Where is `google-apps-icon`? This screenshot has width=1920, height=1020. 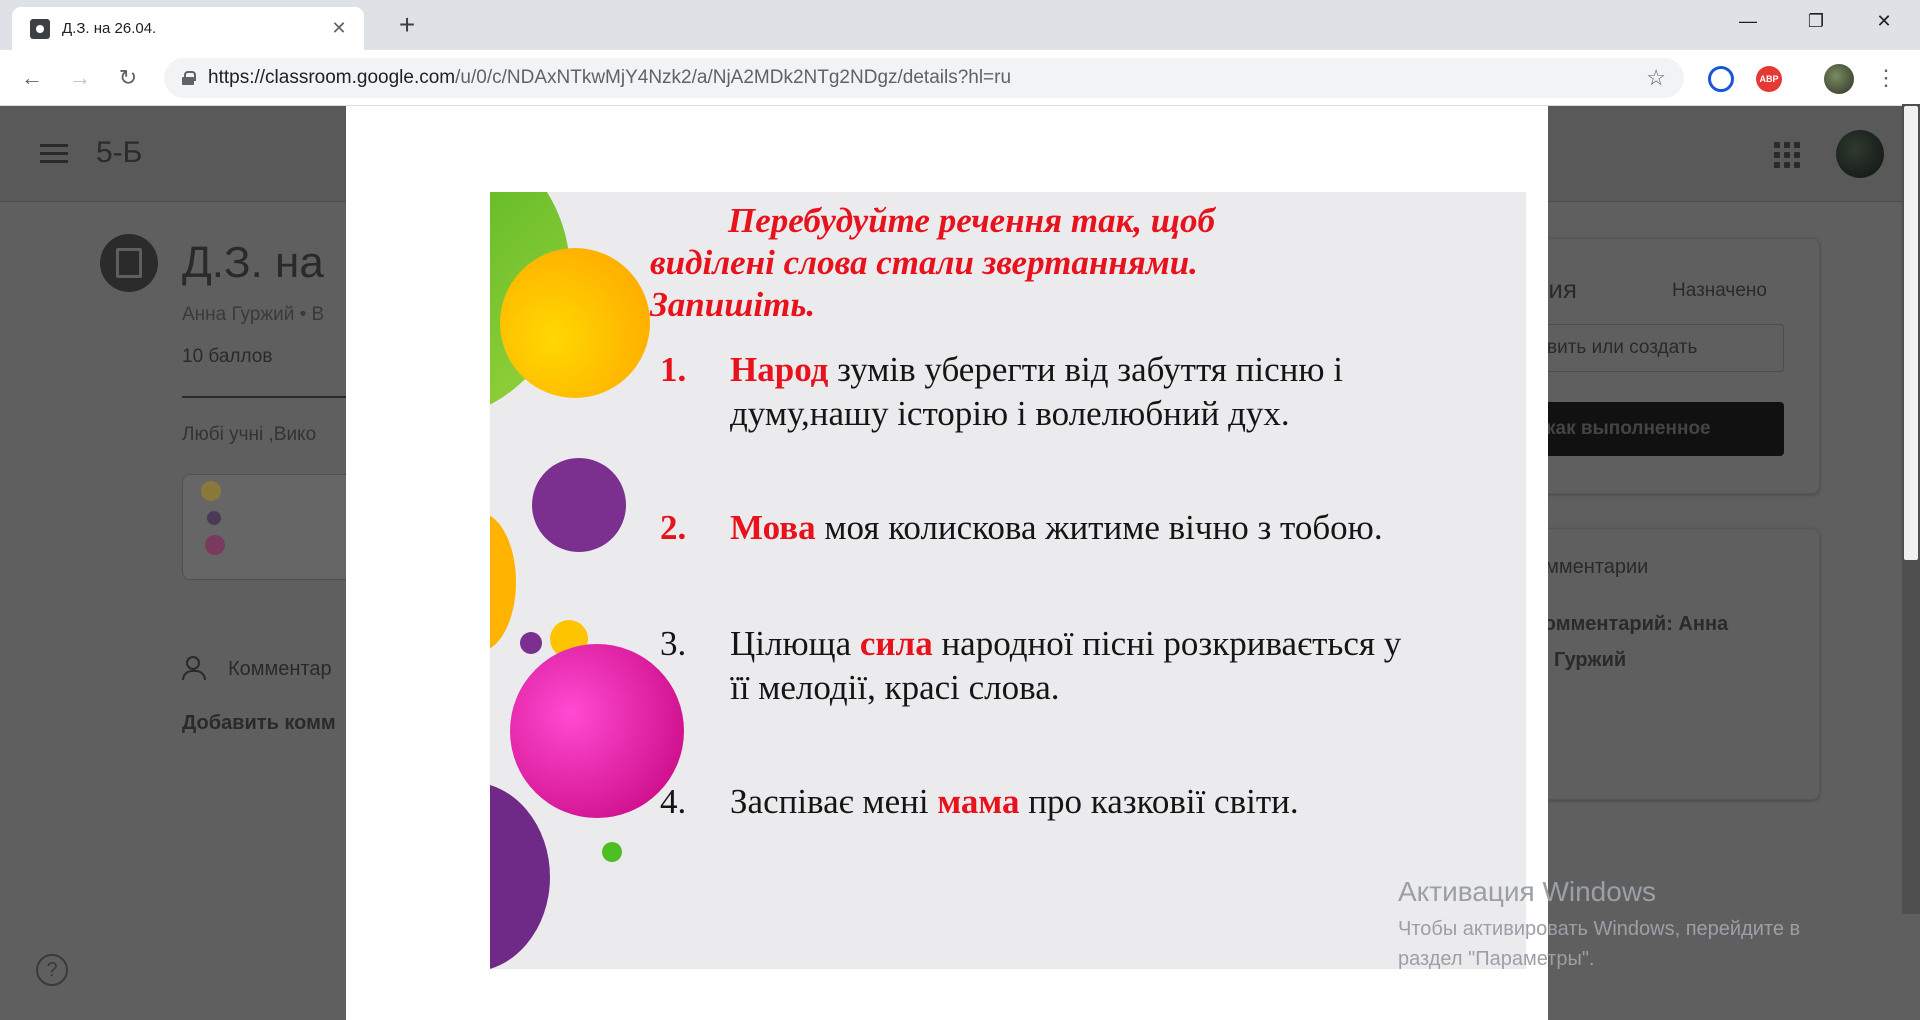
google-apps-icon is located at coordinates (1787, 155).